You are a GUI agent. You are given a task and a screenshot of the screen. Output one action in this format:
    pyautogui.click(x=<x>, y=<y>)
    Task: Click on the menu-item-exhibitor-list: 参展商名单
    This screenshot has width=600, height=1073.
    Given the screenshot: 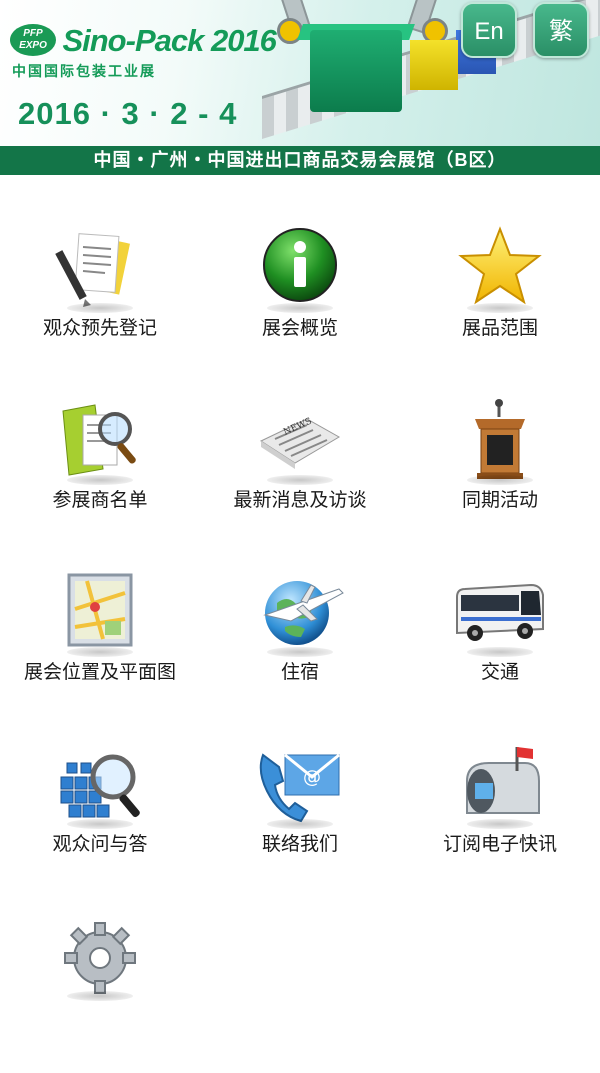 What is the action you would take?
    pyautogui.click(x=100, y=477)
    